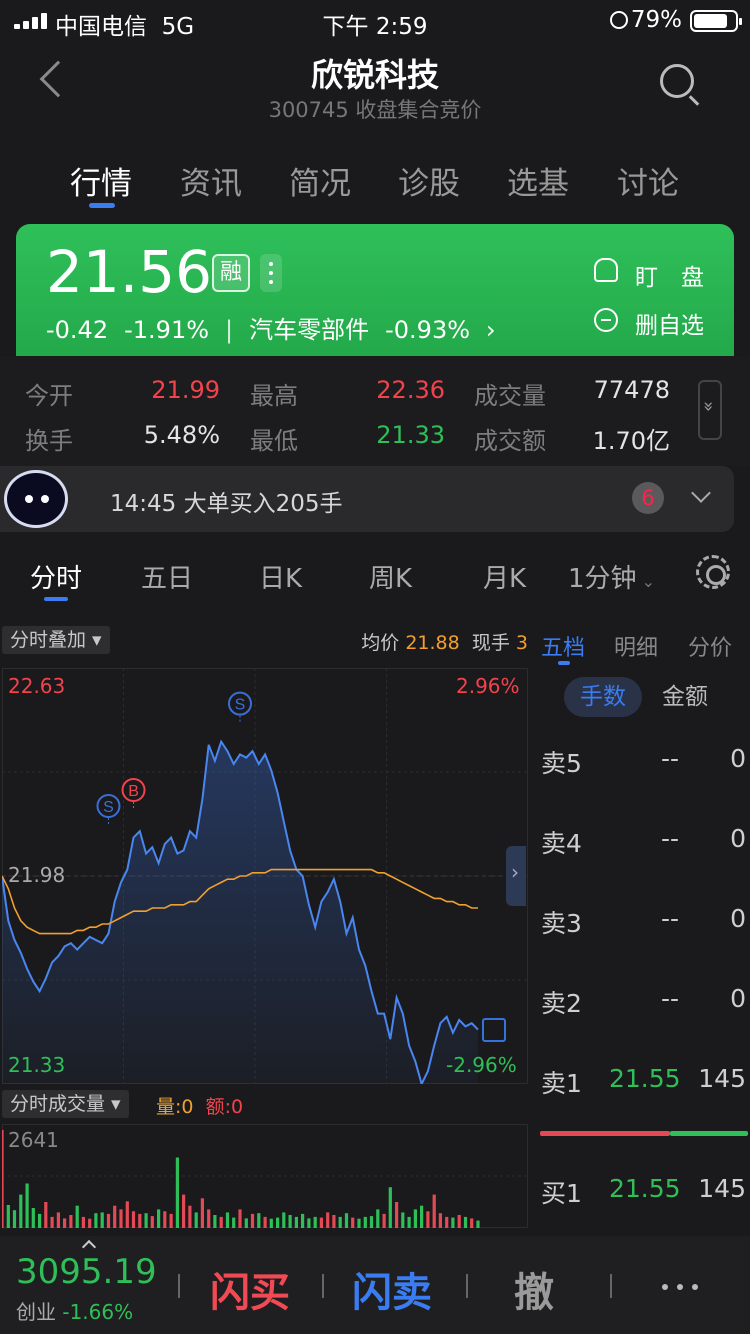 The height and width of the screenshot is (1334, 750). I want to click on chart-tab-weekly: 周K, so click(390, 576).